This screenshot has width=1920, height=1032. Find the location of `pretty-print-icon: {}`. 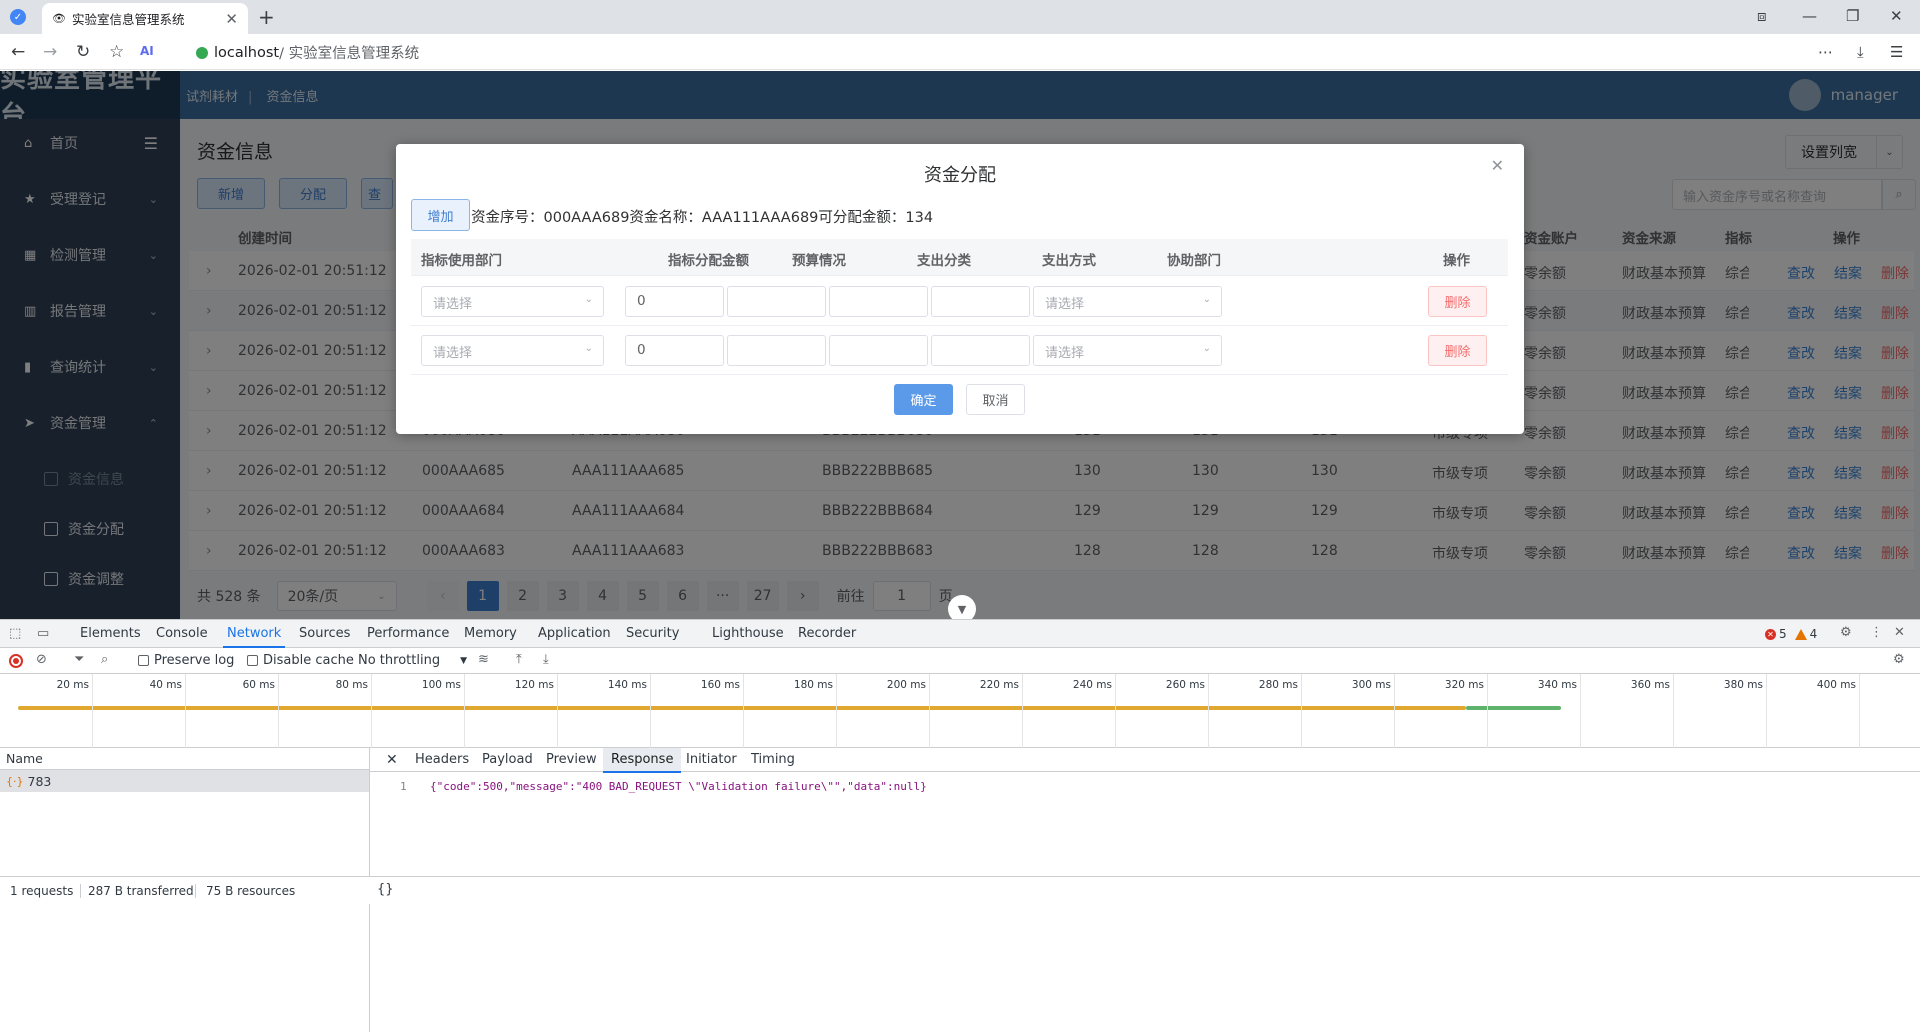

pretty-print-icon: {} is located at coordinates (385, 889).